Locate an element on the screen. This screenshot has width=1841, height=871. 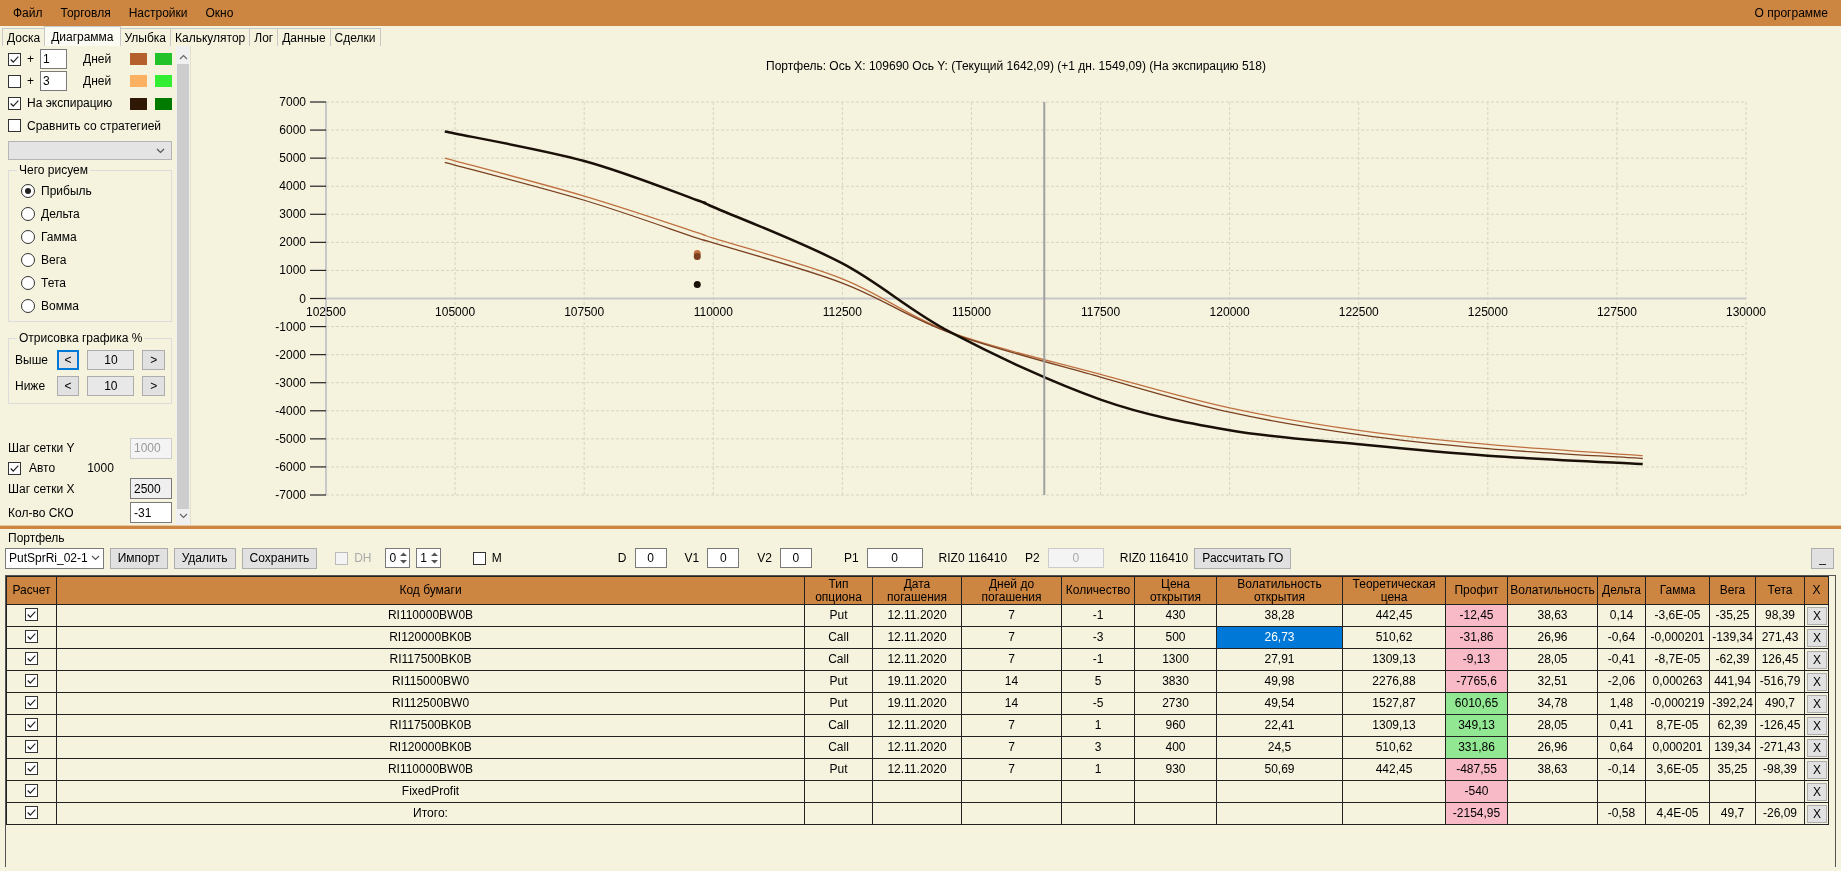
input-field: 3 is located at coordinates (53, 81).